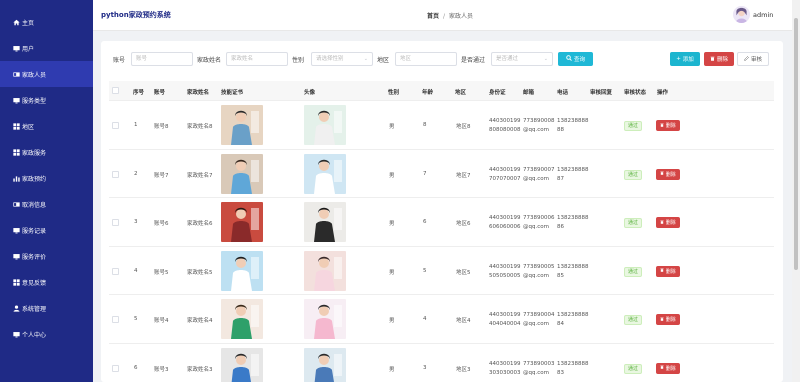 This screenshot has height=382, width=800. What do you see at coordinates (34, 231) in the screenshot?
I see `sidebar-item-label: 服务记录` at bounding box center [34, 231].